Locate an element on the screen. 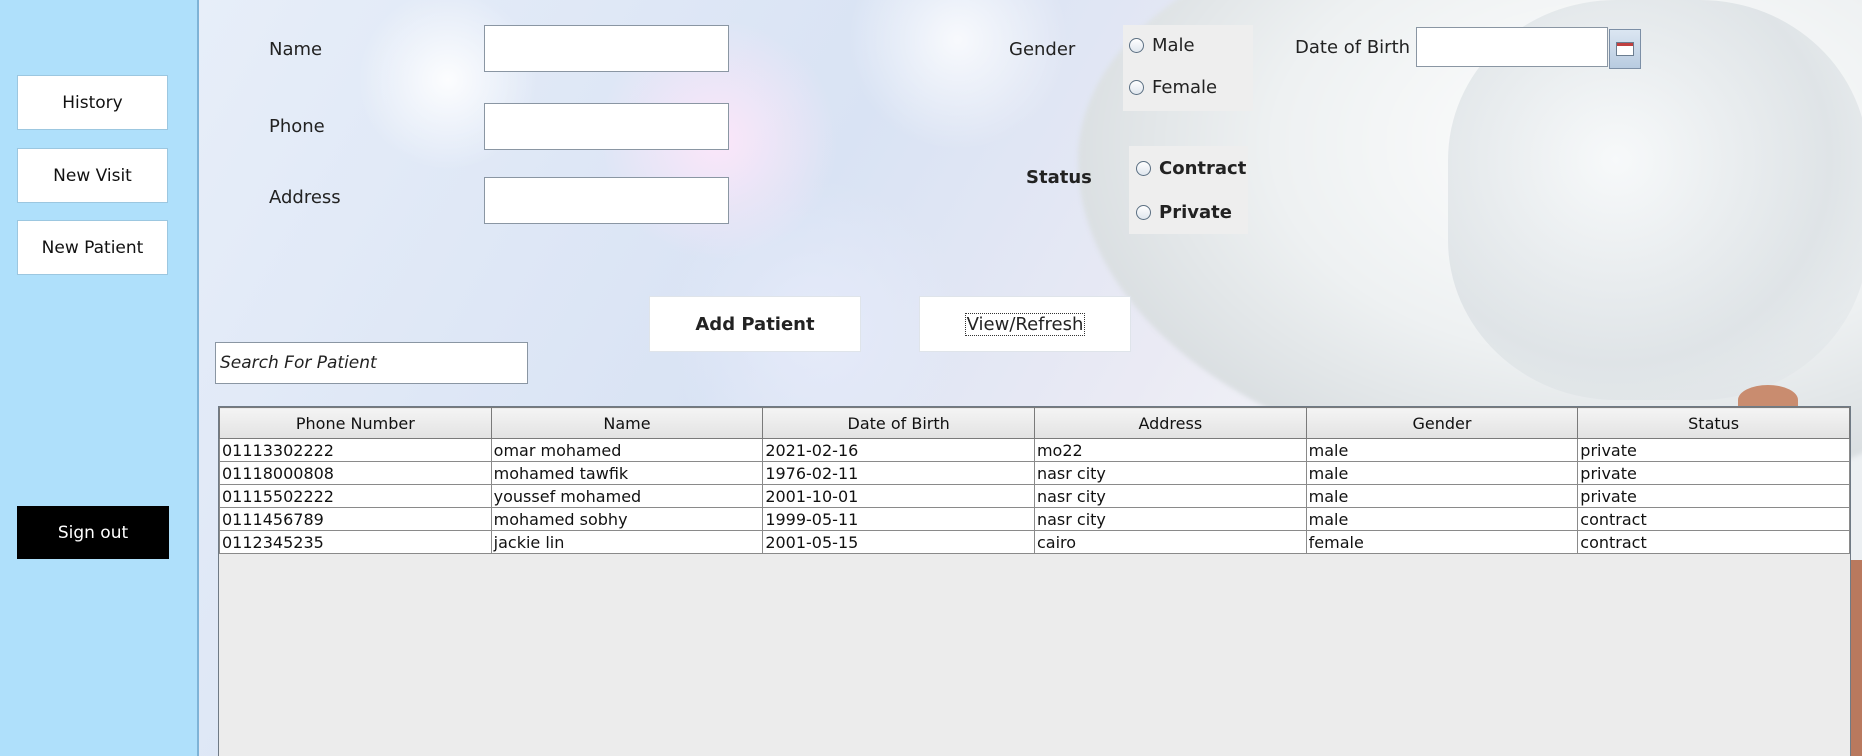 The width and height of the screenshot is (1862, 756). gender-label: Gender is located at coordinates (1042, 49).